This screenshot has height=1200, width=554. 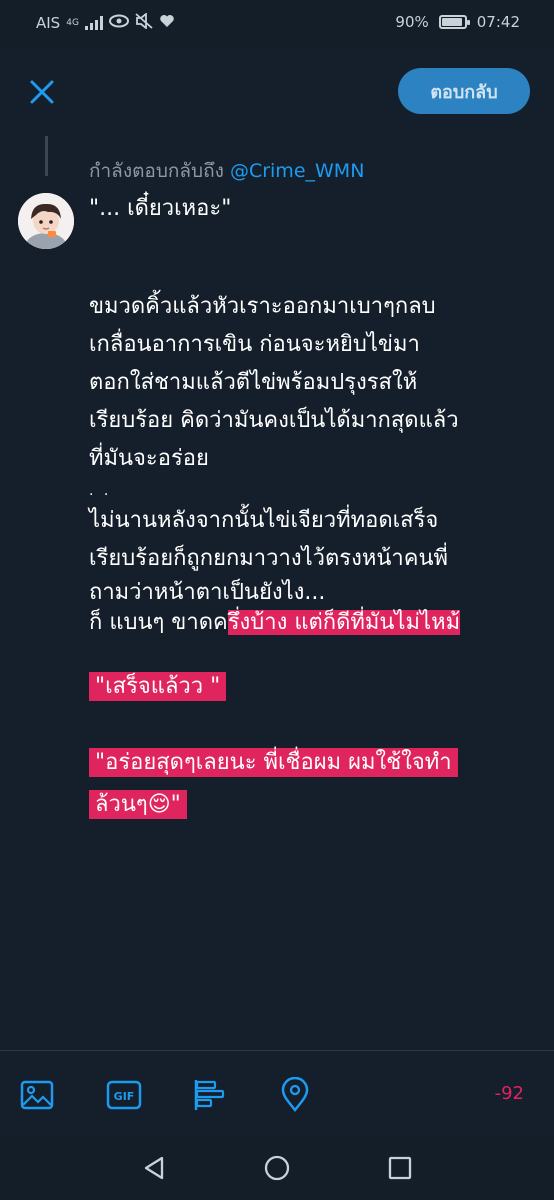 What do you see at coordinates (262, 306) in the screenshot?
I see `tweet-line: ขมวดคิ้วแล้วหัวเราะออกมาเบาๆกลบ` at bounding box center [262, 306].